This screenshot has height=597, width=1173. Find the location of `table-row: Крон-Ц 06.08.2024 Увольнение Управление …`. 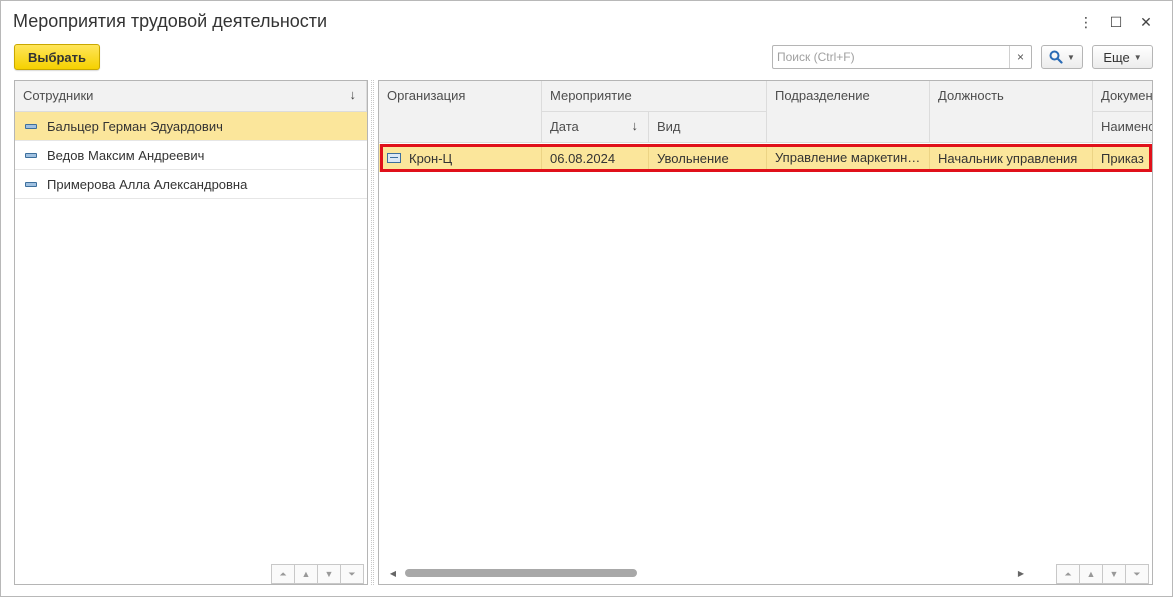

table-row: Крон-Ц 06.08.2024 Увольнение Управление … is located at coordinates (765, 158).